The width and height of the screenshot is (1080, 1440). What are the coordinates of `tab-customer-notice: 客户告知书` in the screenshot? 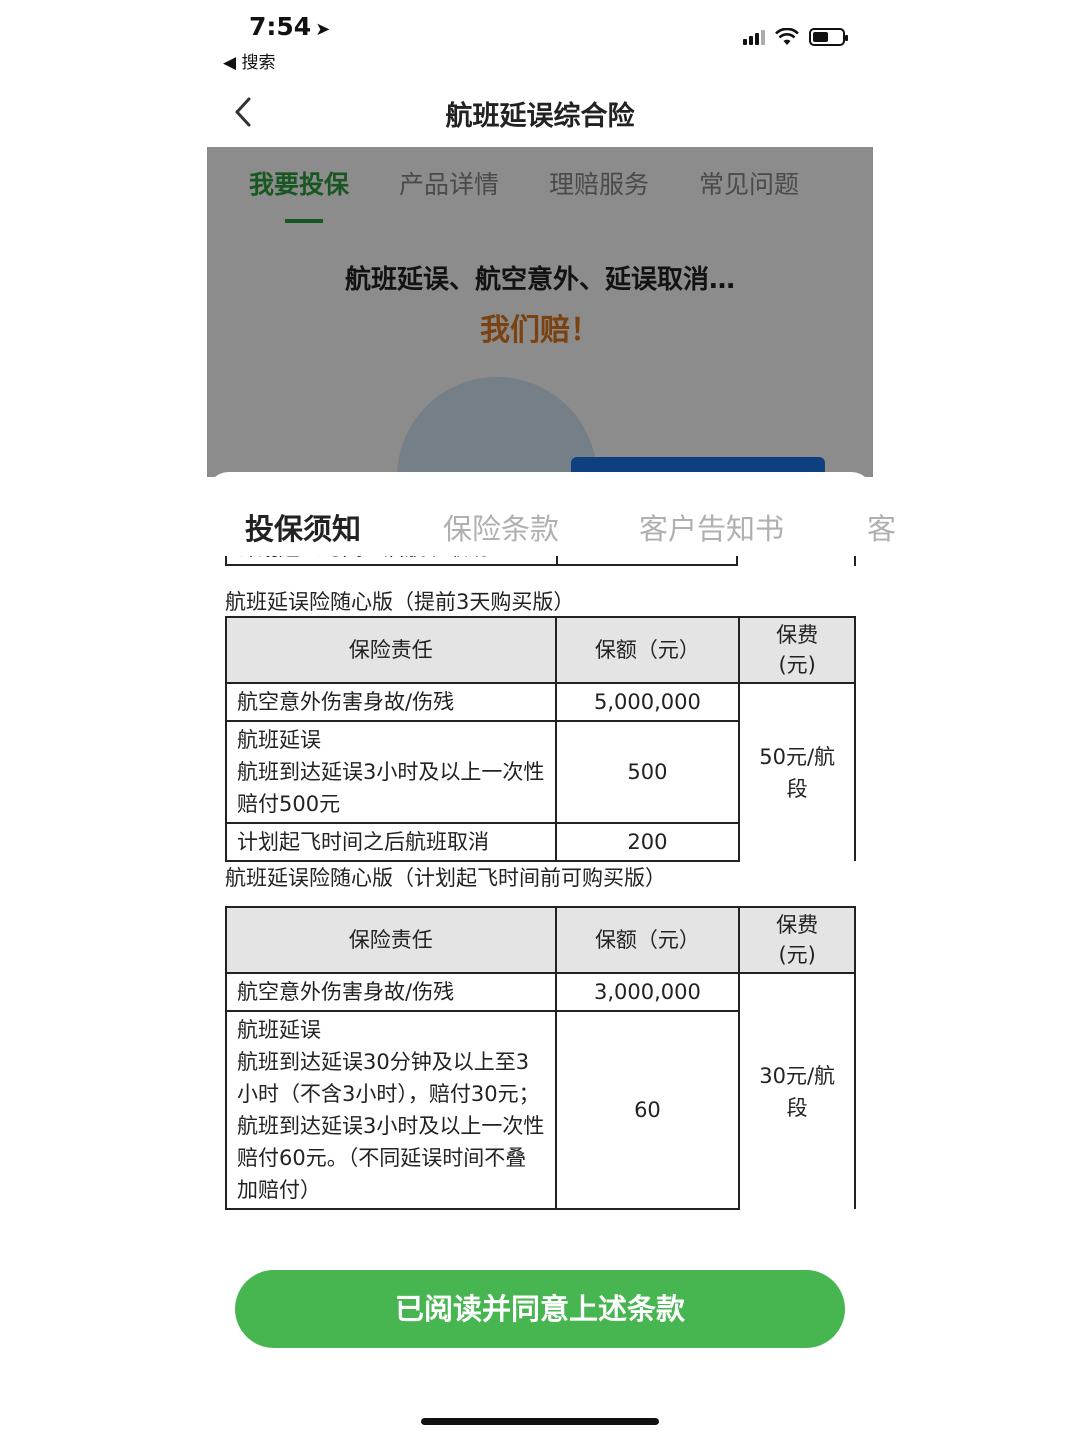 It's located at (711, 527).